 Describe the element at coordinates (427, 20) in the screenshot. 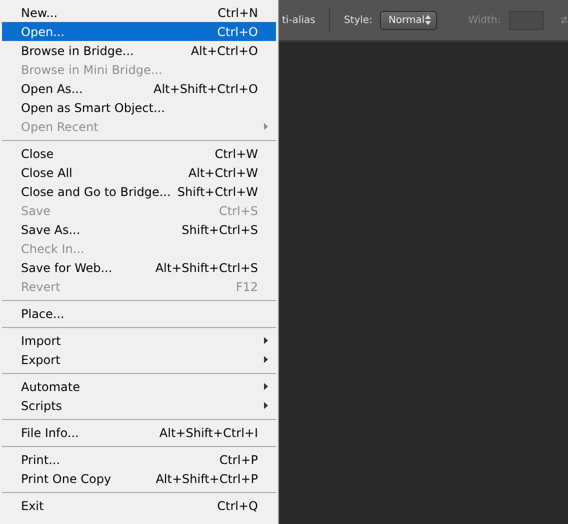

I see `stepper-icon` at that location.